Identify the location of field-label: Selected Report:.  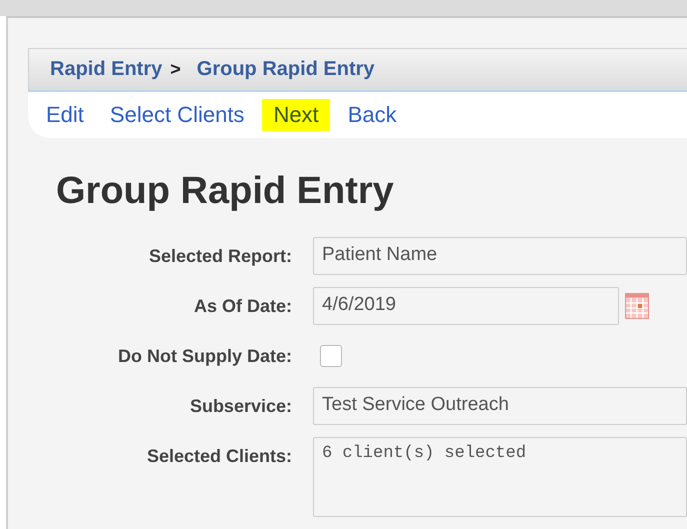
(220, 256).